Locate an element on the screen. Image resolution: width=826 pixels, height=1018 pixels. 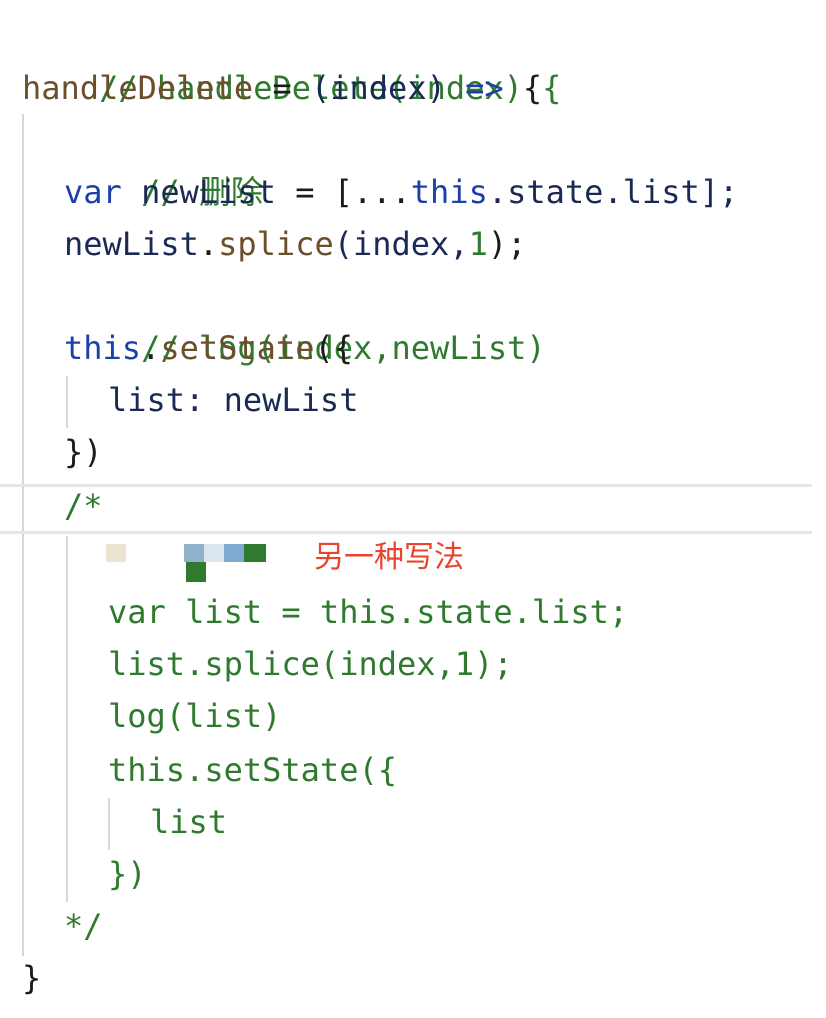
member-access: .state.list]; is located at coordinates (613, 192).